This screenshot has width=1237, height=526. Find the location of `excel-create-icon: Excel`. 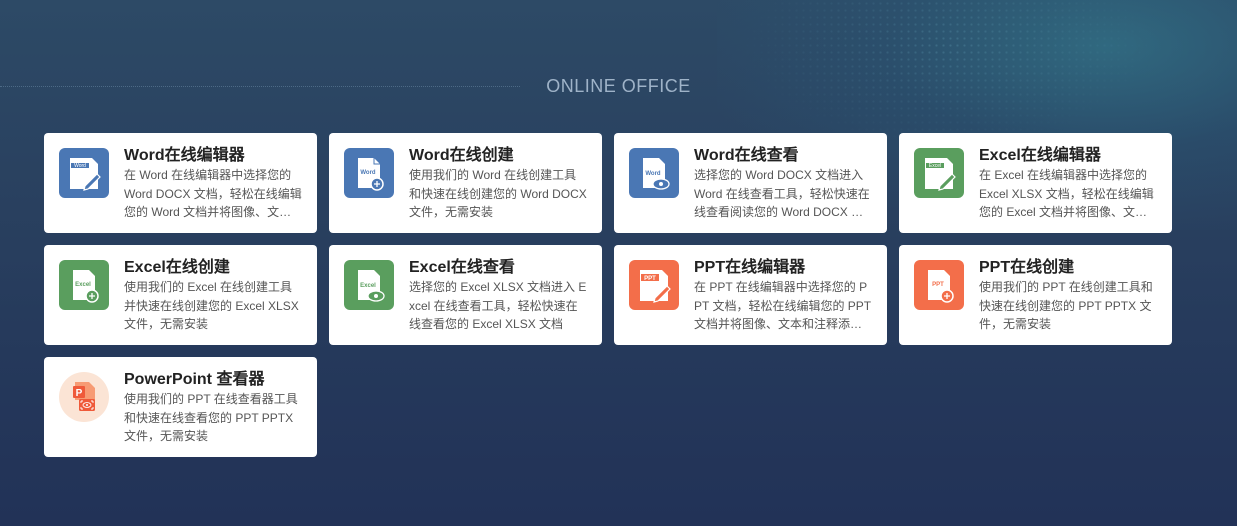

excel-create-icon: Excel is located at coordinates (84, 285).